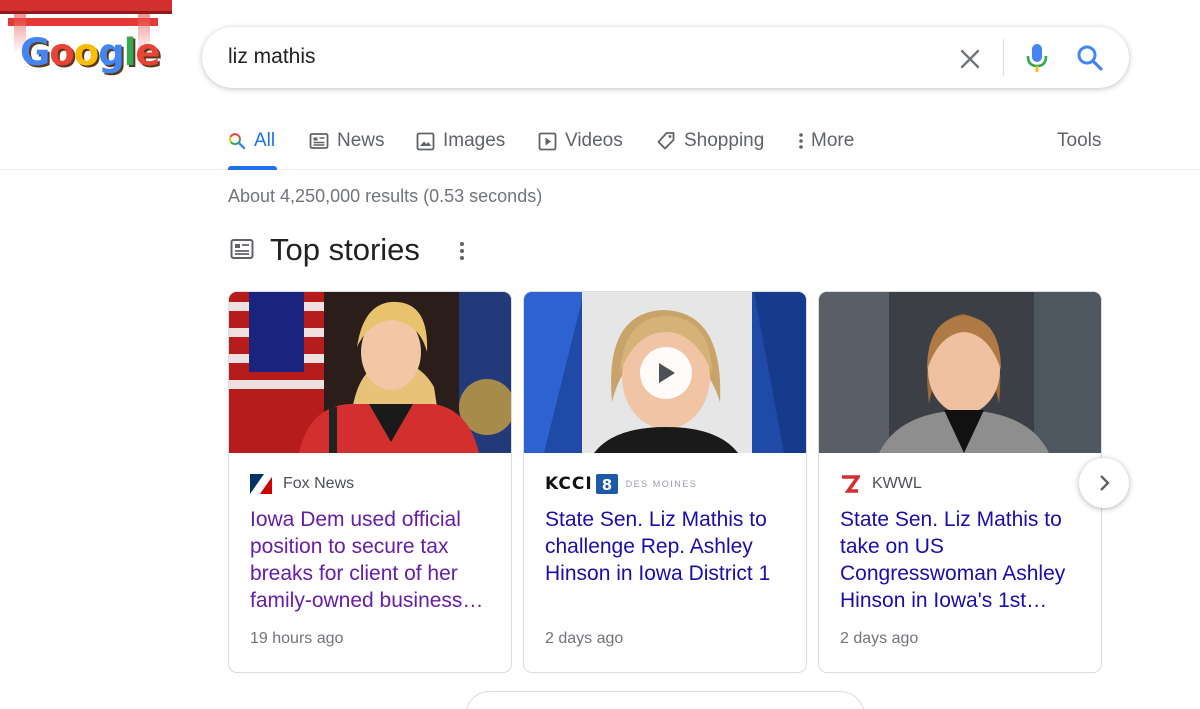 This screenshot has width=1200, height=709. I want to click on top-stories-heading: Top stories, so click(345, 249).